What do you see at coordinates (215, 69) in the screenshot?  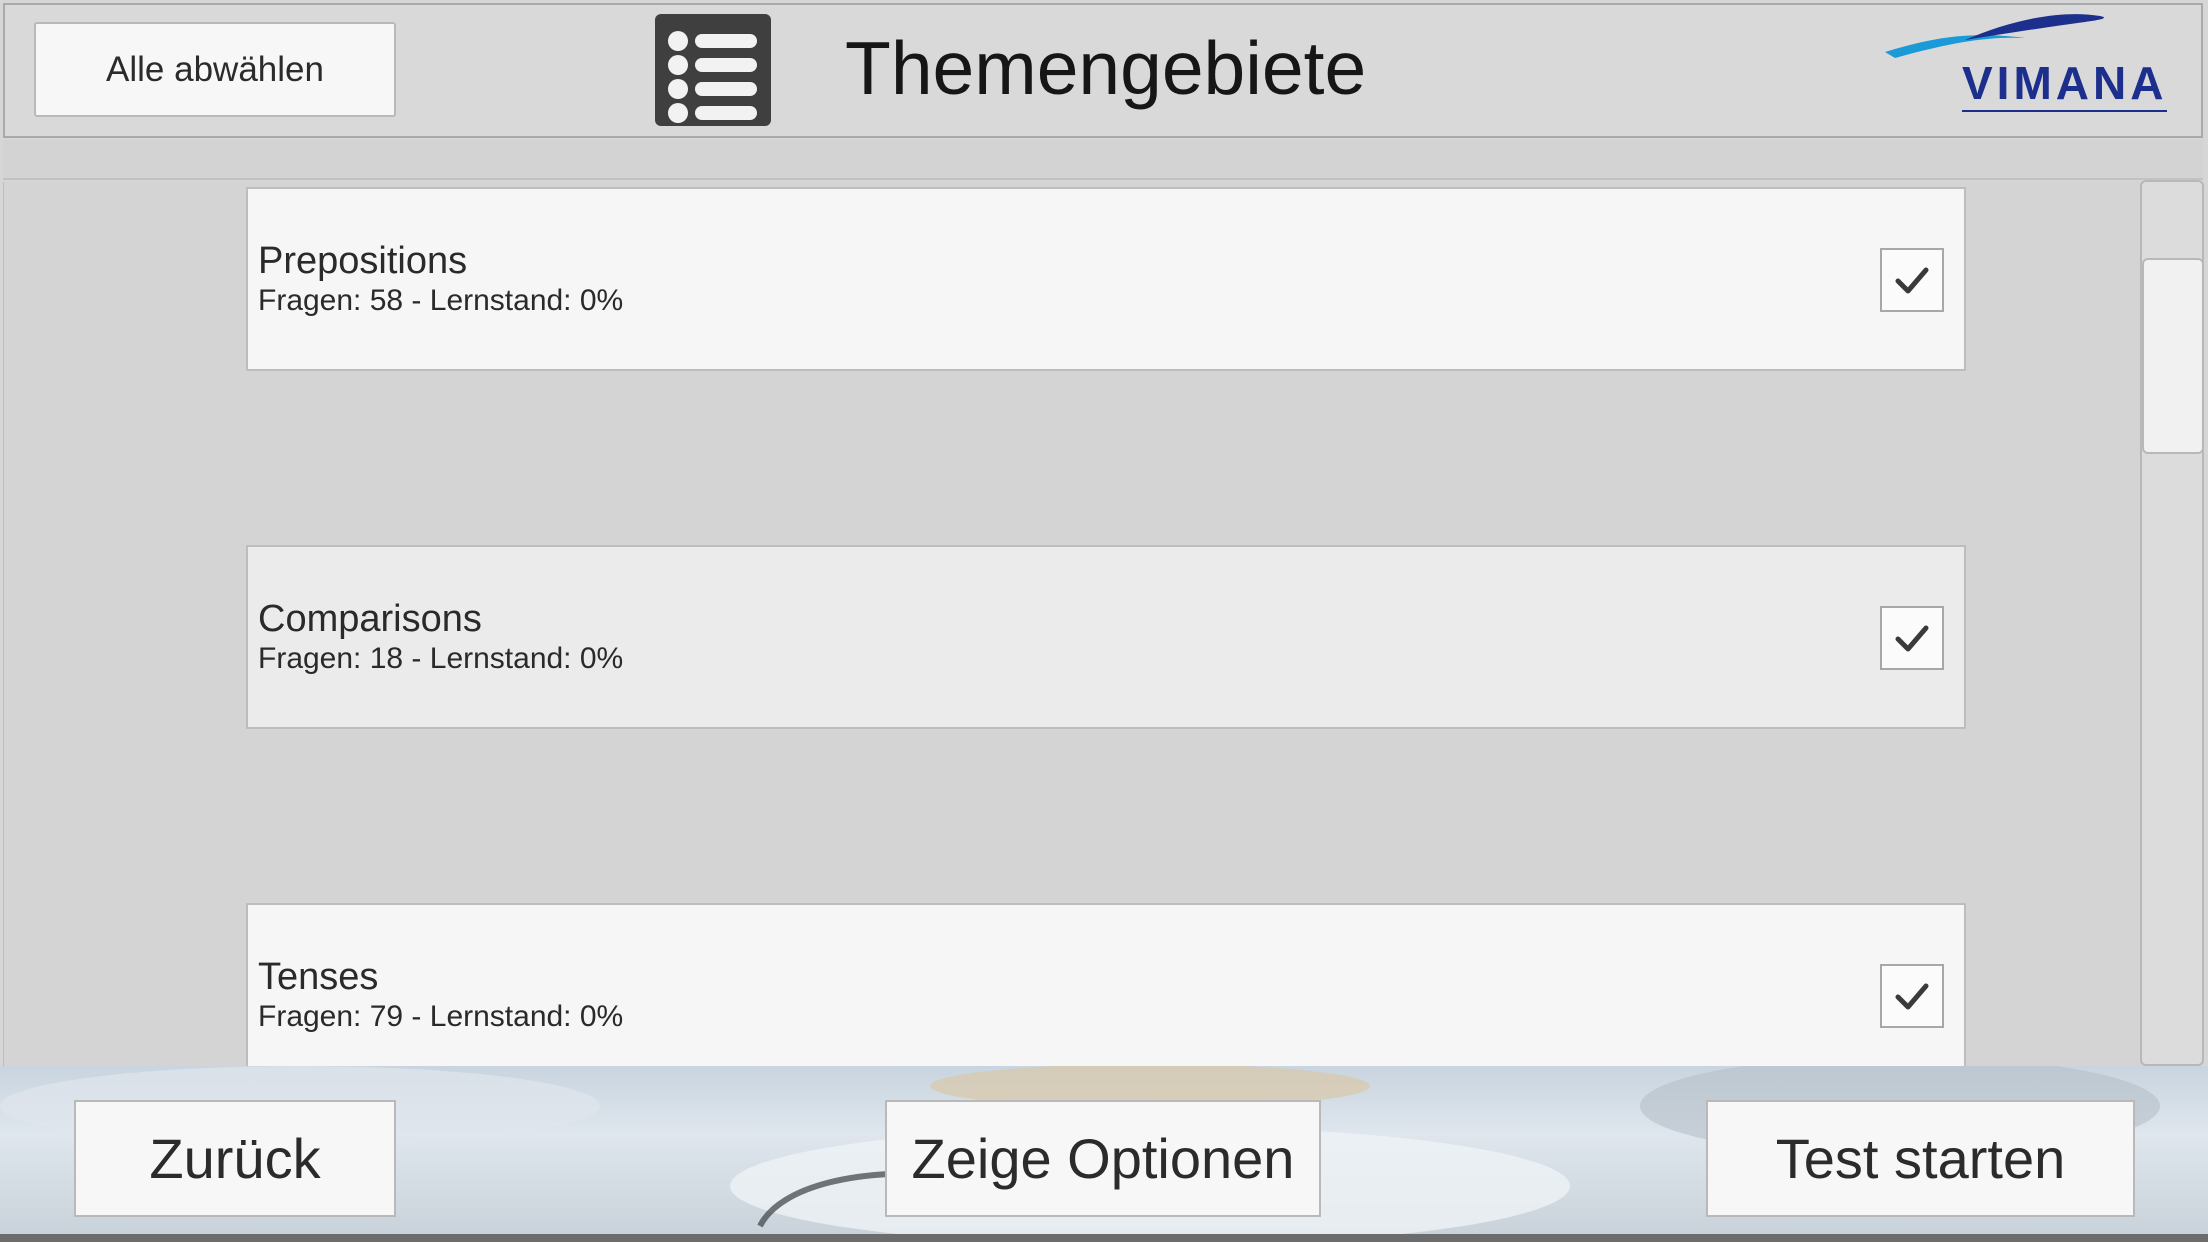 I see `deselect-all-button: Alle abwählen` at bounding box center [215, 69].